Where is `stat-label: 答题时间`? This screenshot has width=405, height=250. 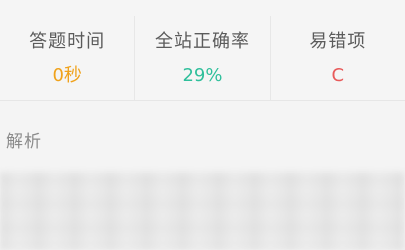
stat-label: 答题时间 is located at coordinates (67, 41).